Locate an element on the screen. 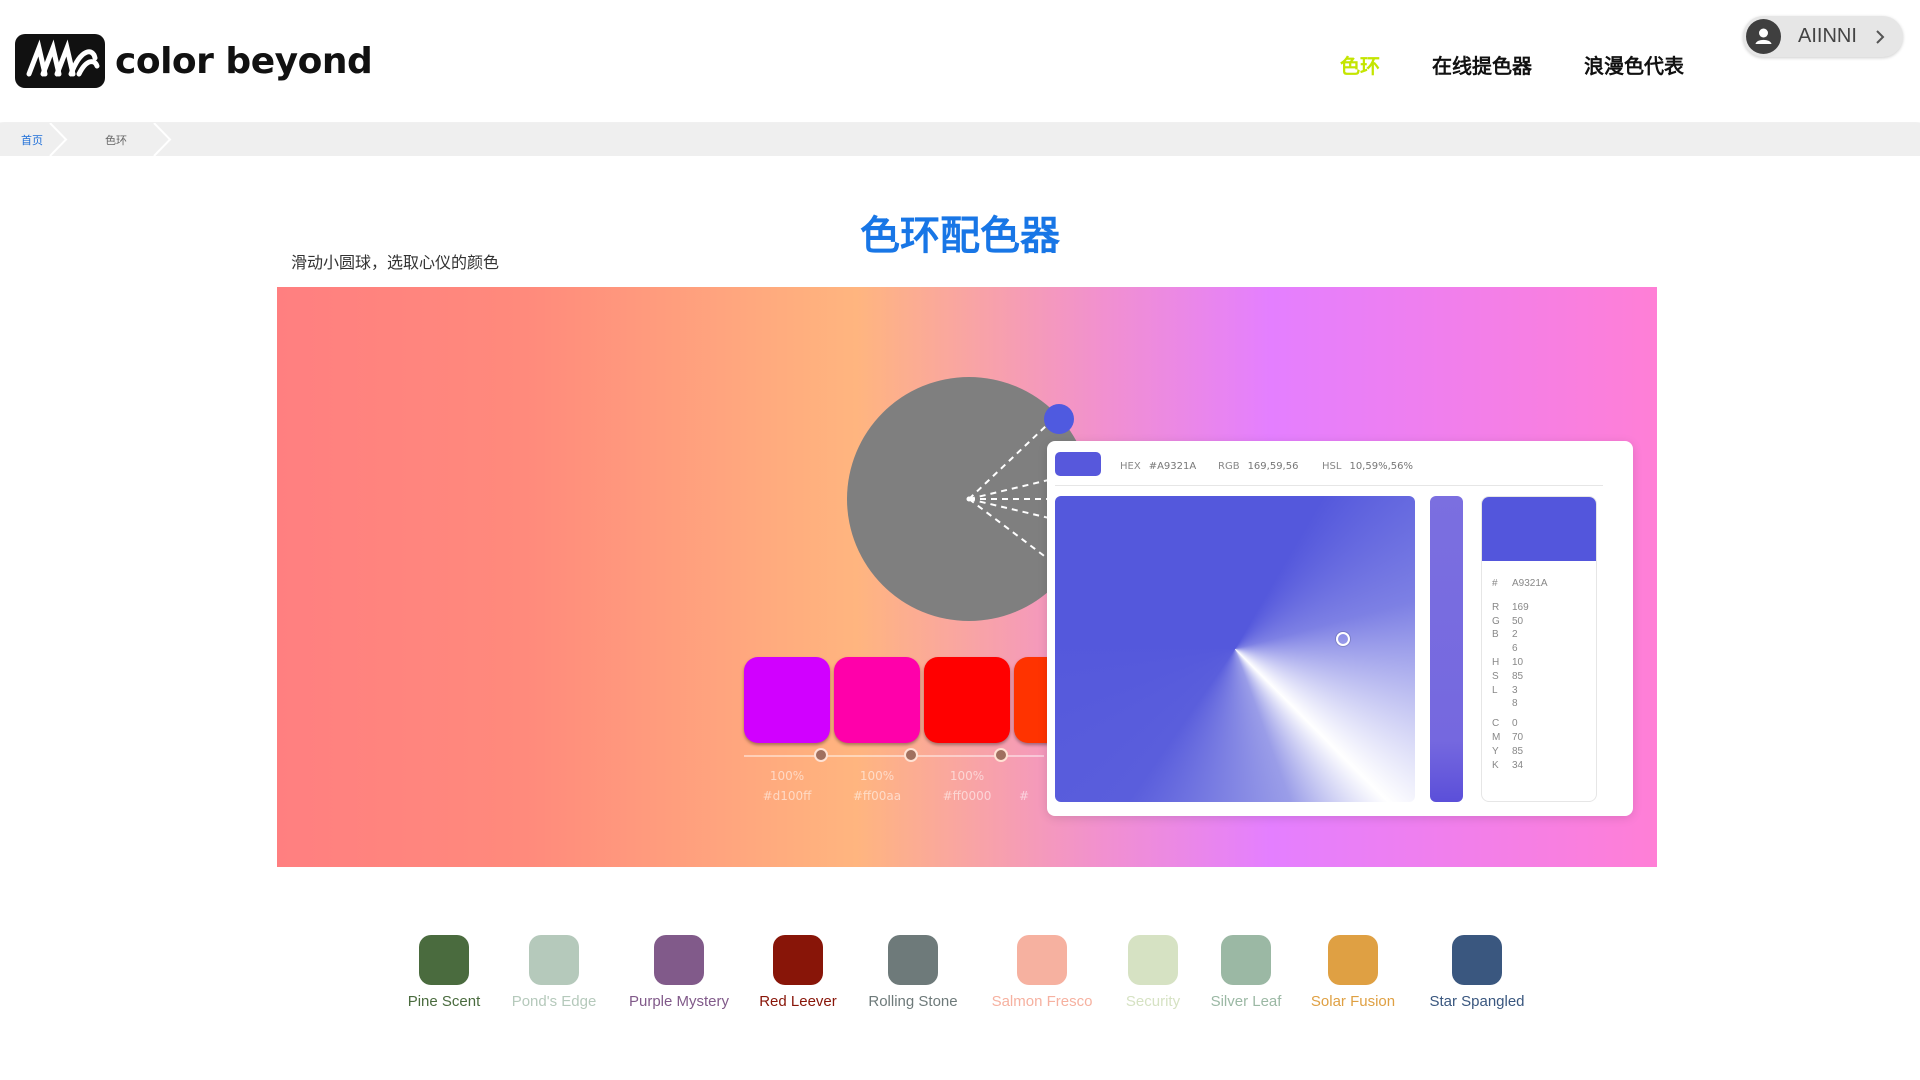 The image size is (1920, 1080). swatch-hex: #d100ff is located at coordinates (787, 796).